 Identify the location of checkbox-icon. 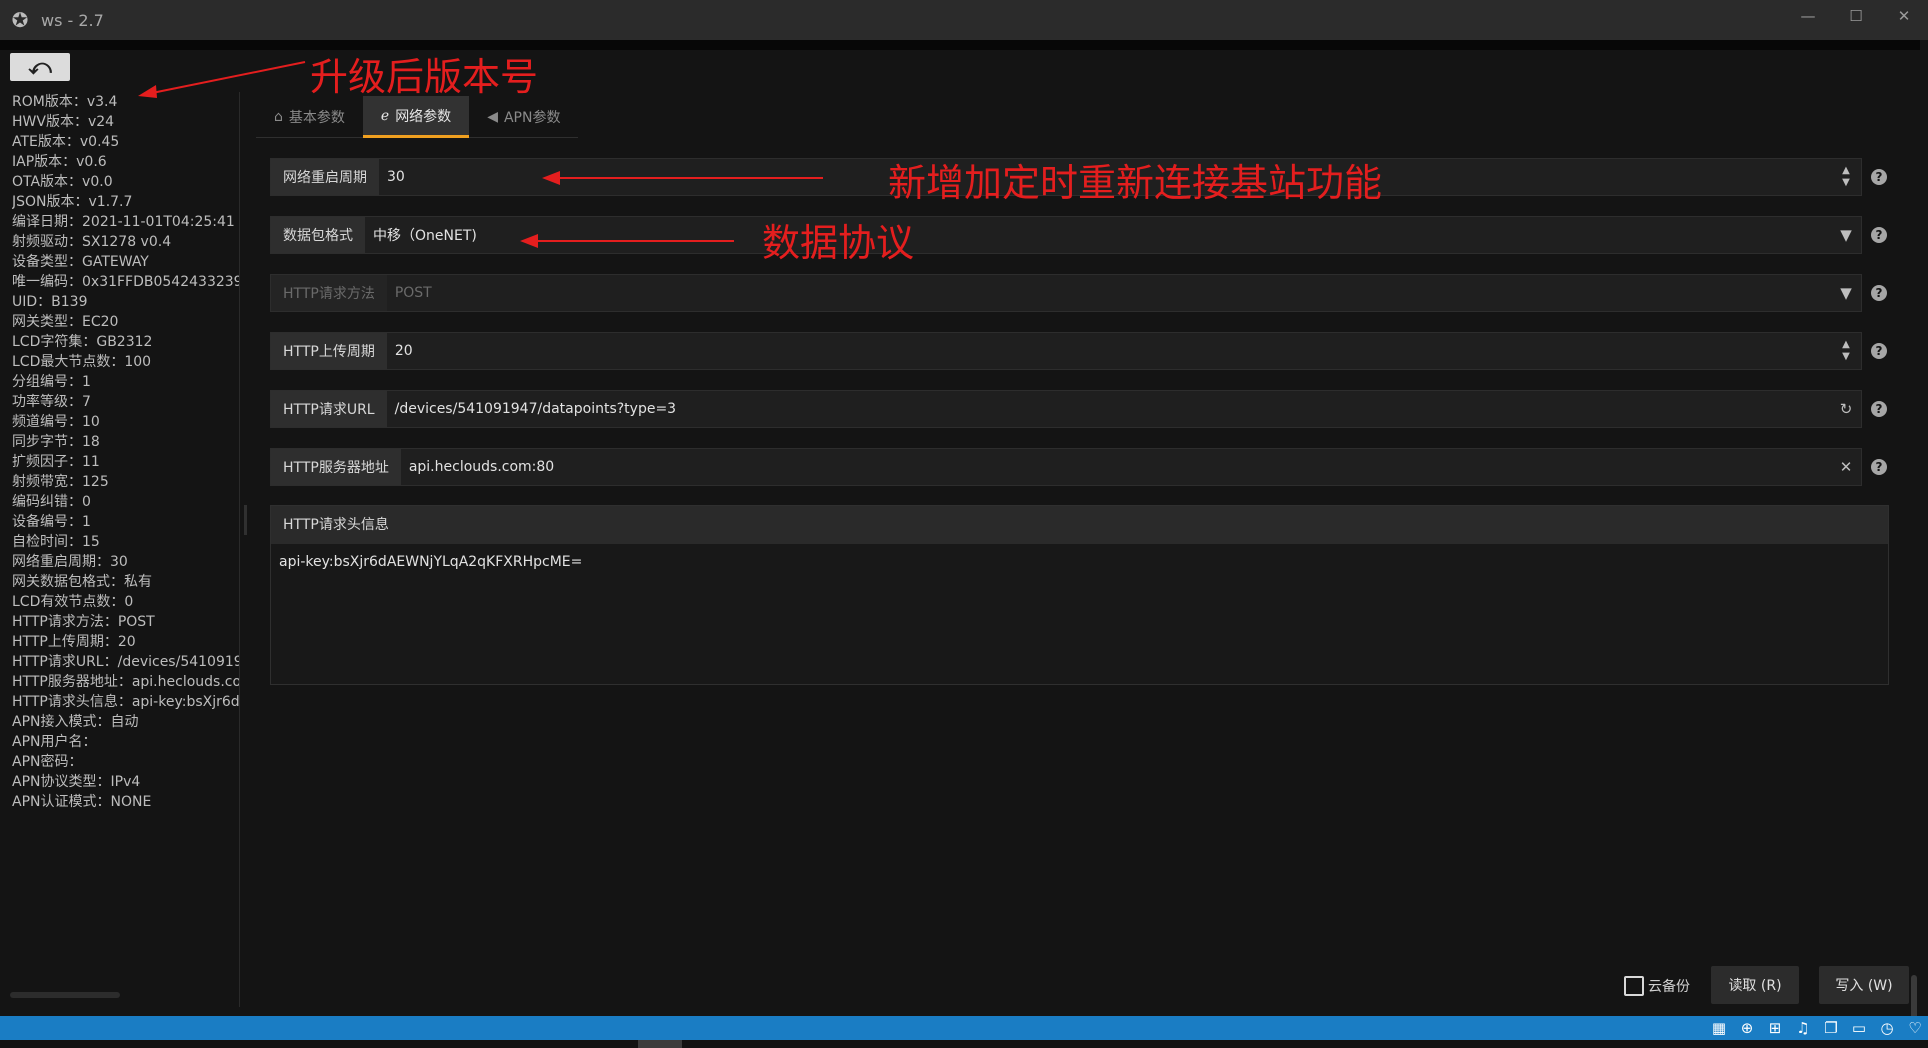
(1634, 986).